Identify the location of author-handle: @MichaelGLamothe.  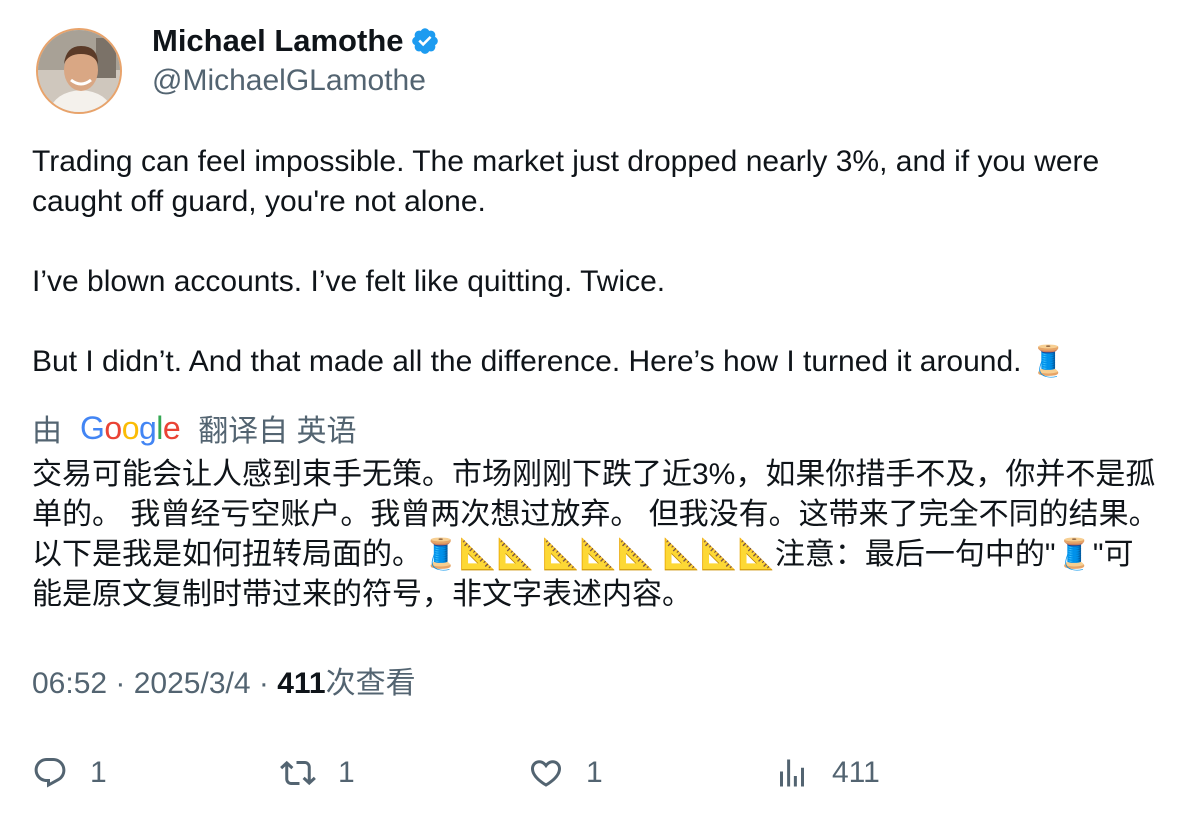
(289, 81).